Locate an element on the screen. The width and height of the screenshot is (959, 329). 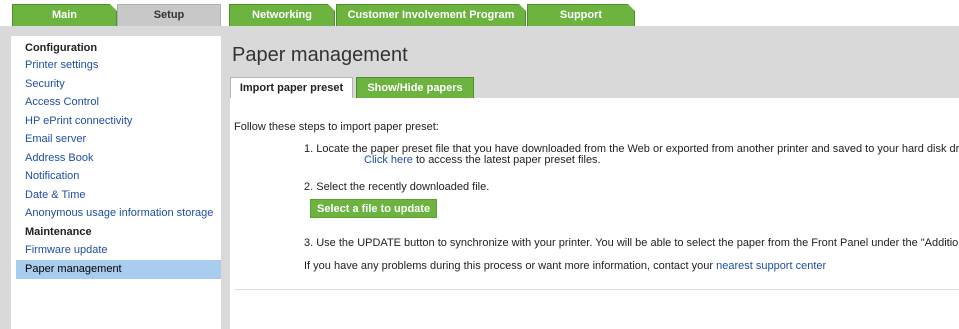
sidebar-item-paper-management: Paper management is located at coordinates (118, 269).